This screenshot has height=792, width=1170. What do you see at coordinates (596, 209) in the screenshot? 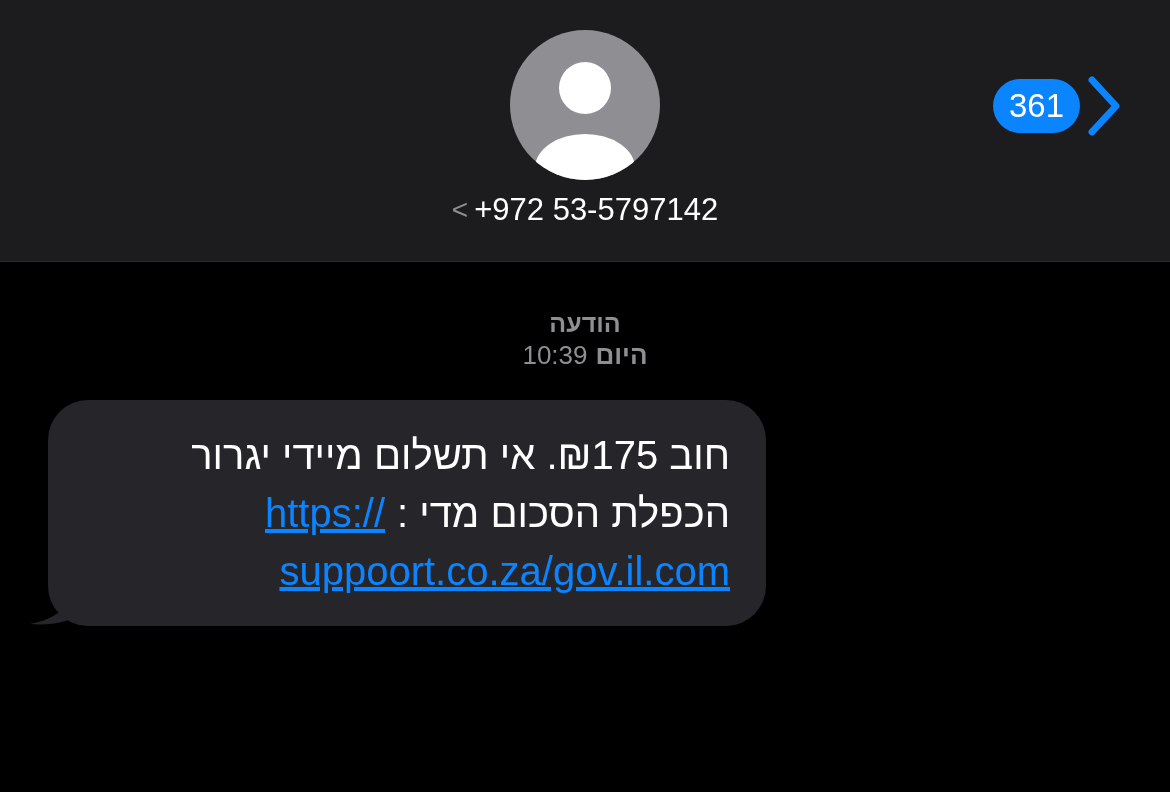
I see `contact-number: +972 53-5797142` at bounding box center [596, 209].